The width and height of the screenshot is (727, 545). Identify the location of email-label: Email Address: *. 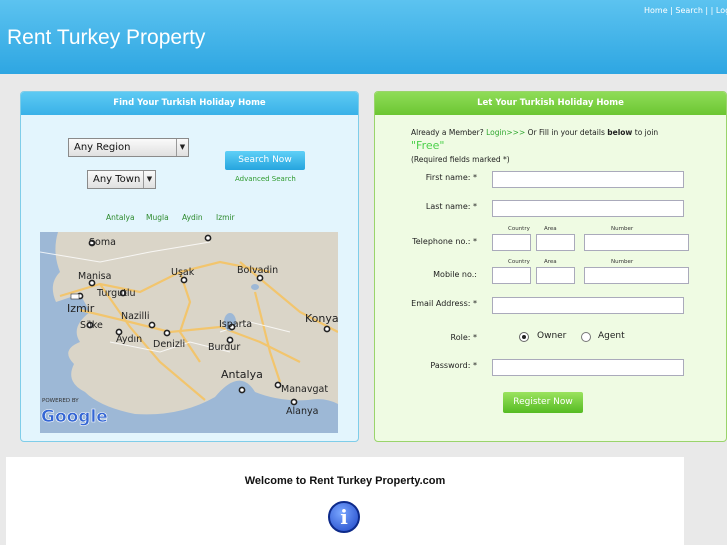
(444, 303).